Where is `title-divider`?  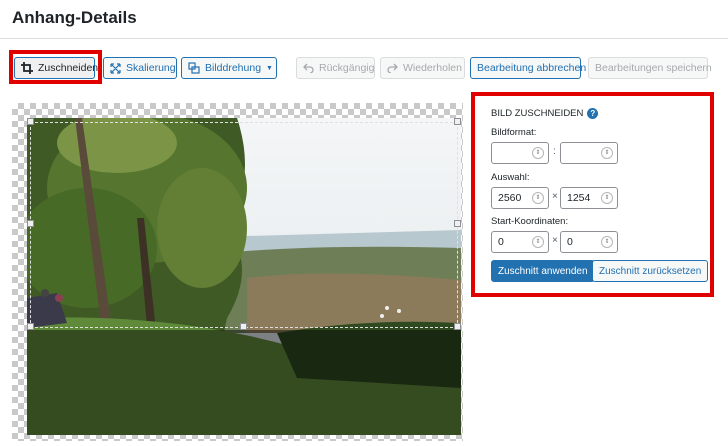
title-divider is located at coordinates (364, 38).